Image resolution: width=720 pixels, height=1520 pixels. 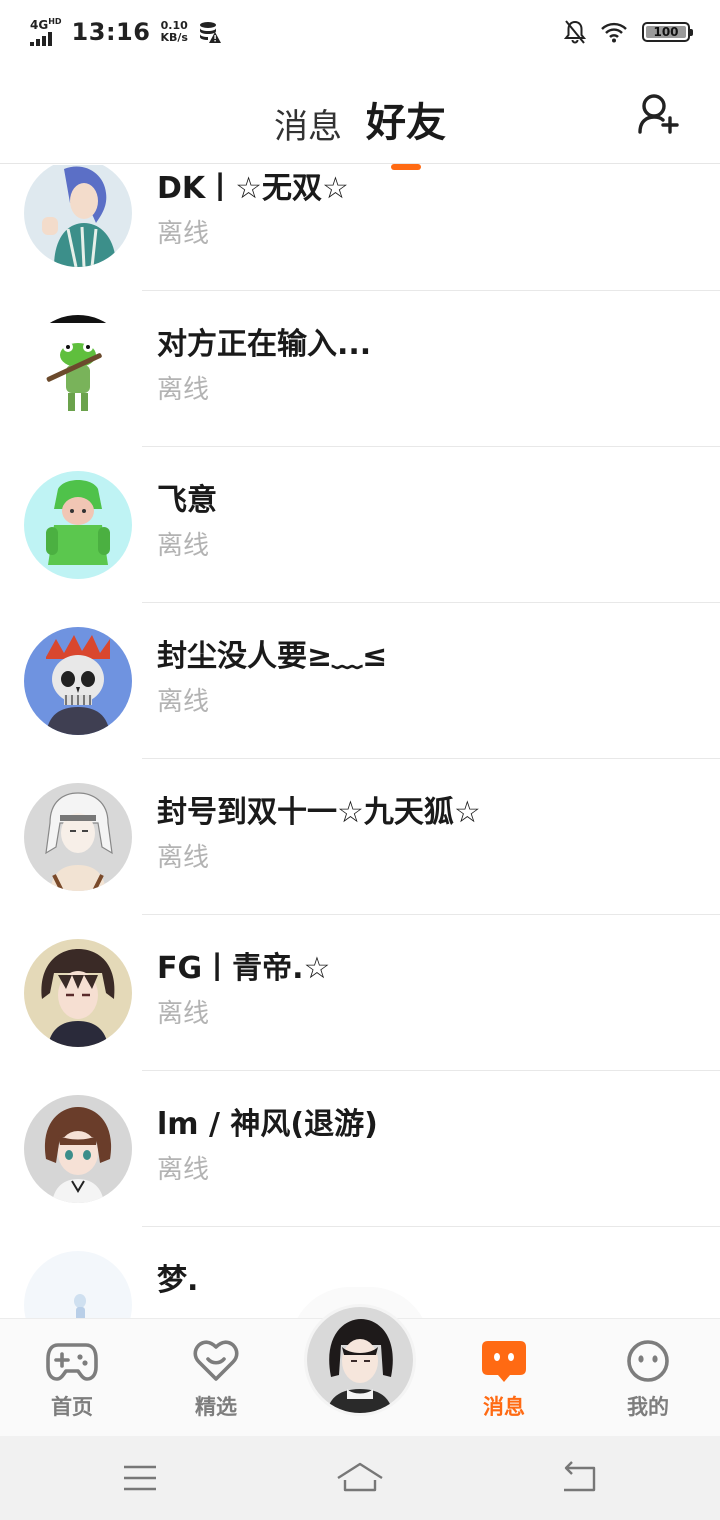 I want to click on data-warning-icon, so click(x=210, y=32).